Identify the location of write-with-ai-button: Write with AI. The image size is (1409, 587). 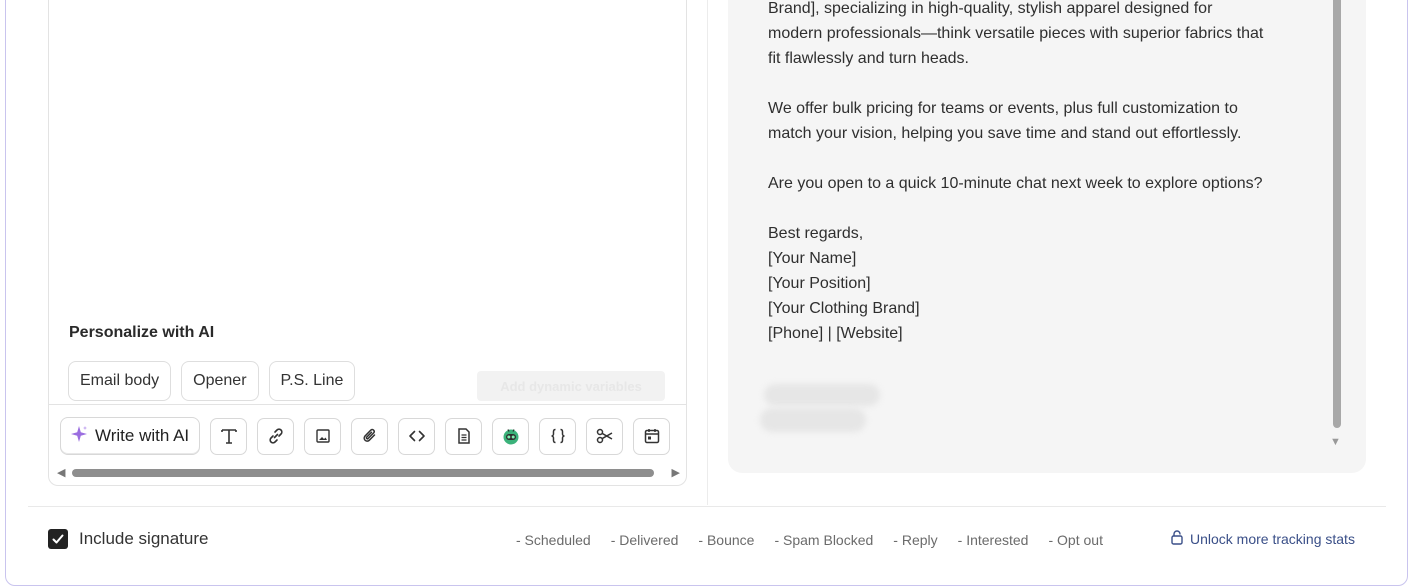
(130, 436).